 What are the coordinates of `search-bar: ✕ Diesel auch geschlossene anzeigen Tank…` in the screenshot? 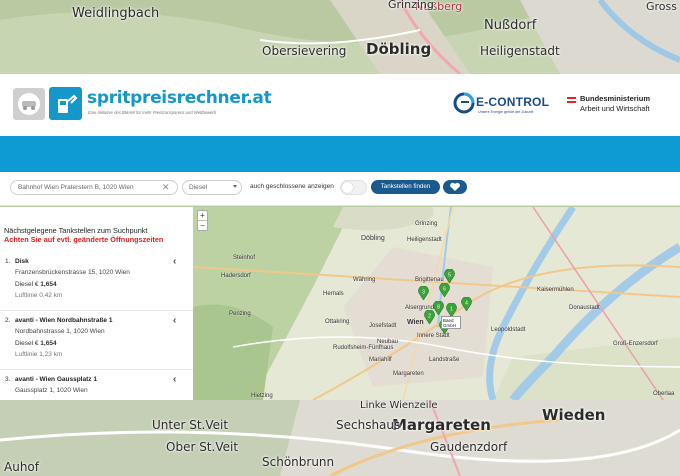 It's located at (340, 189).